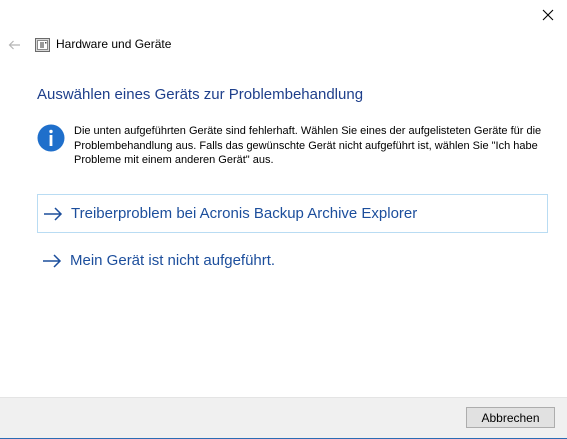 The height and width of the screenshot is (439, 567). Describe the element at coordinates (42, 45) in the screenshot. I see `hardware-device-icon` at that location.